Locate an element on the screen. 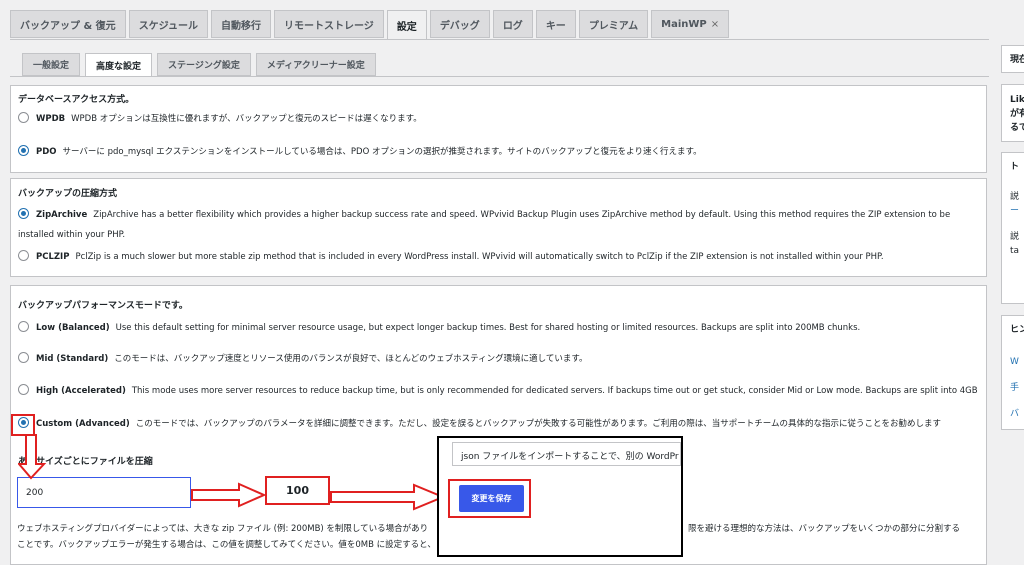 This screenshot has height=565, width=1024. db-access-title: データベースアクセス方式。 is located at coordinates (76, 100).